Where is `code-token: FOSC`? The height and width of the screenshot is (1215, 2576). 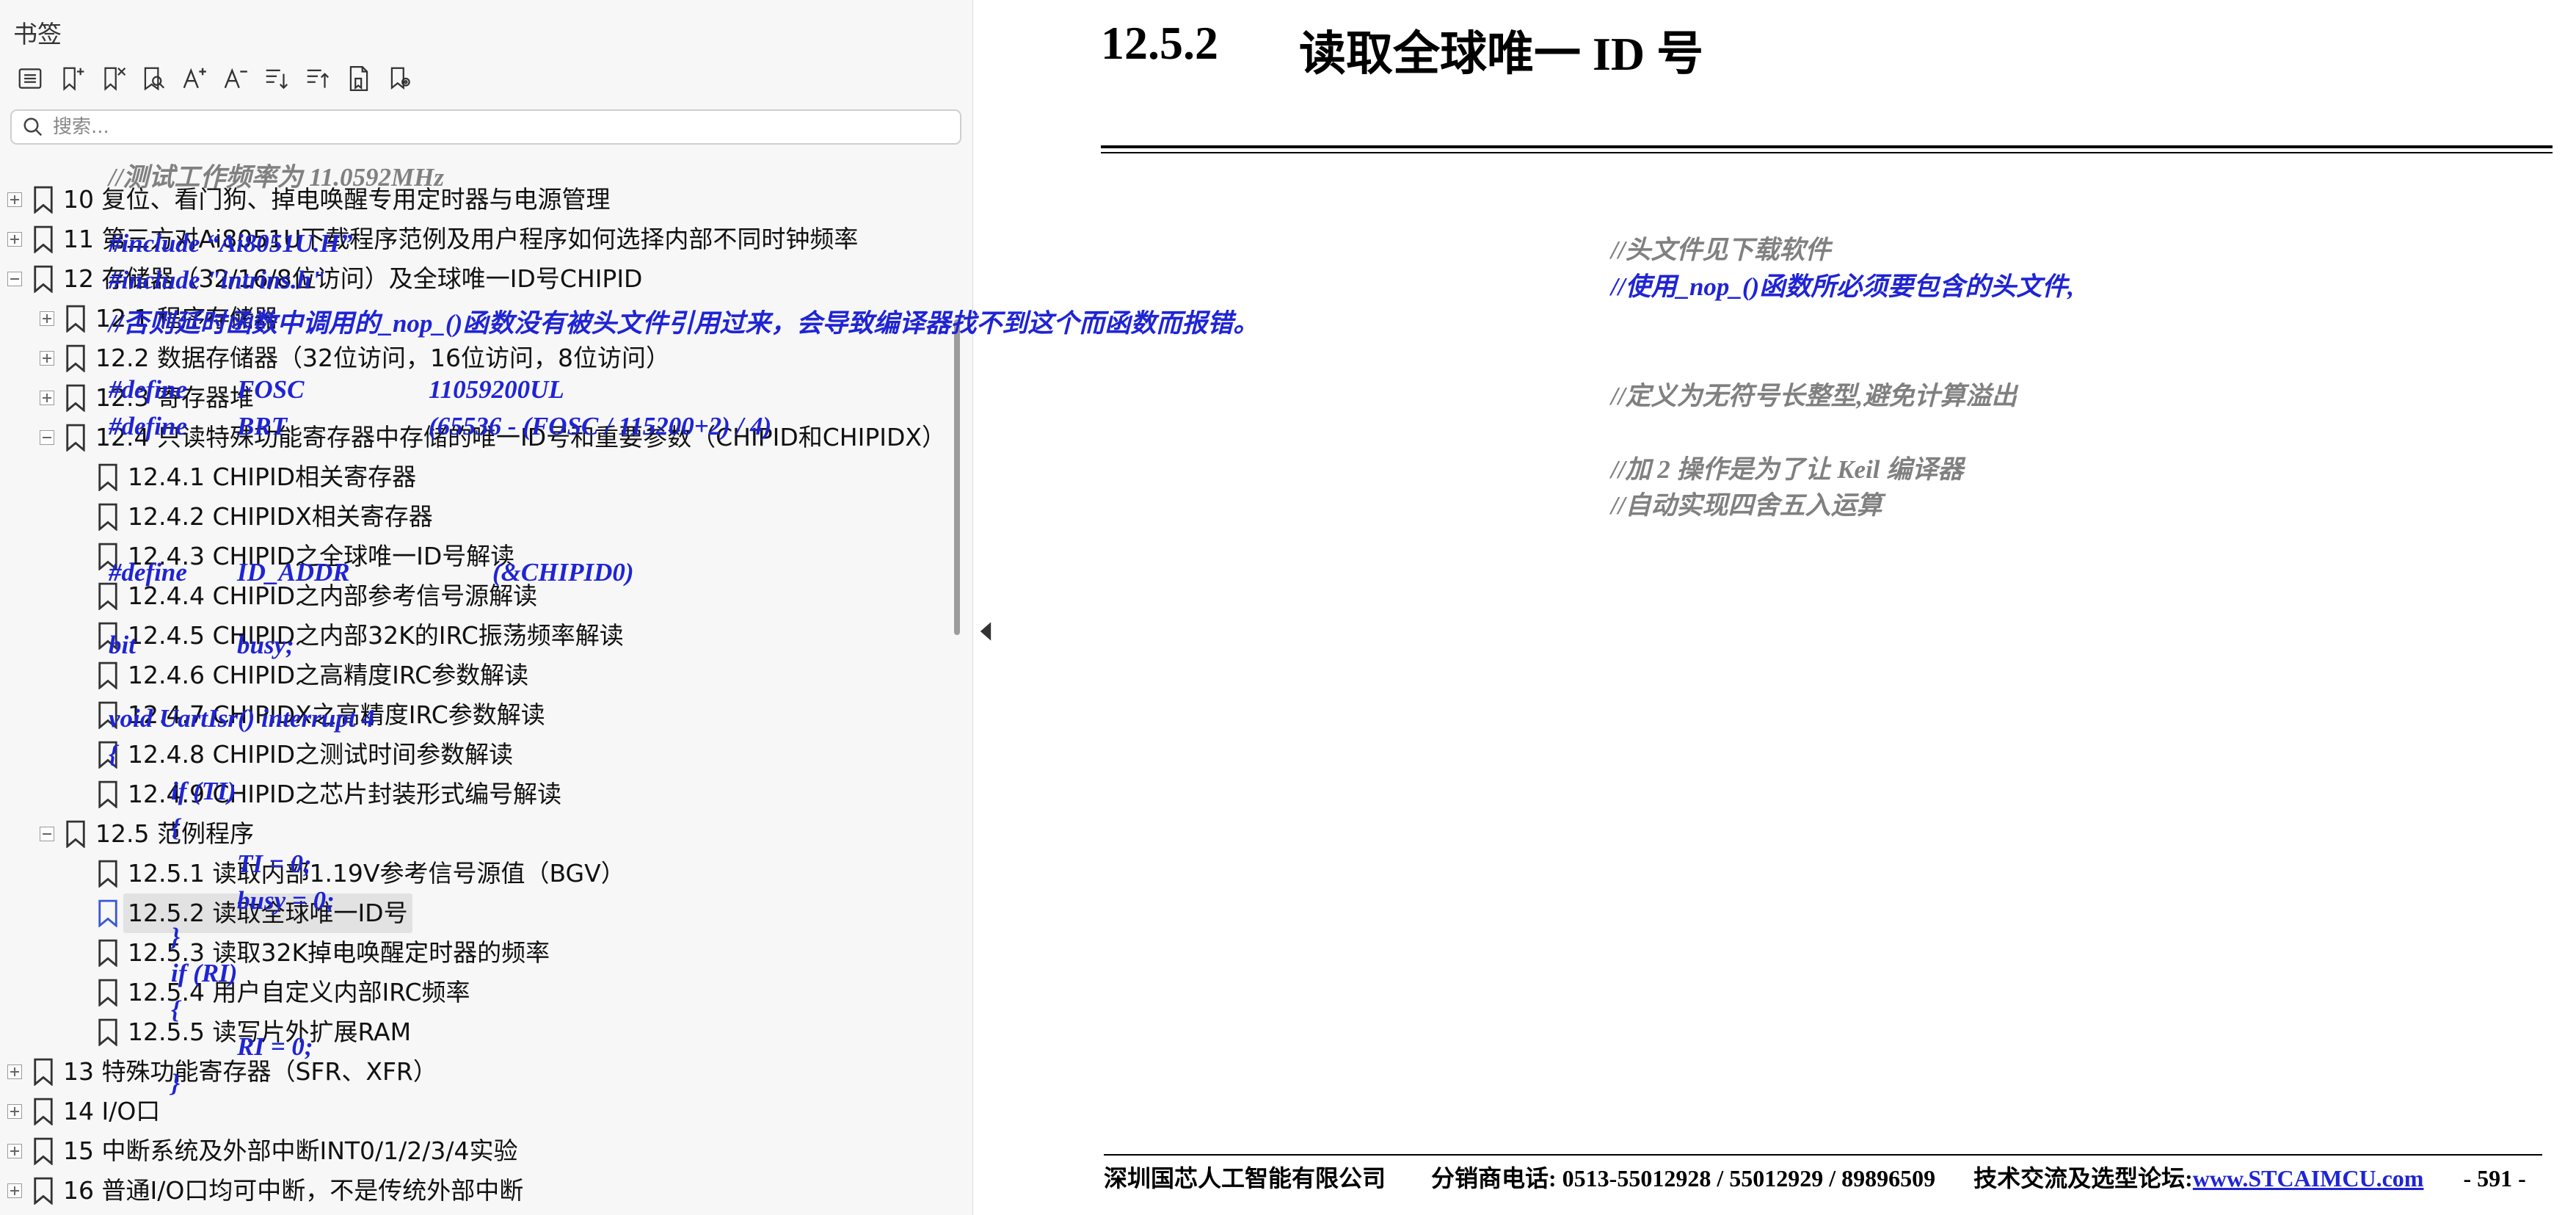 code-token: FOSC is located at coordinates (271, 389).